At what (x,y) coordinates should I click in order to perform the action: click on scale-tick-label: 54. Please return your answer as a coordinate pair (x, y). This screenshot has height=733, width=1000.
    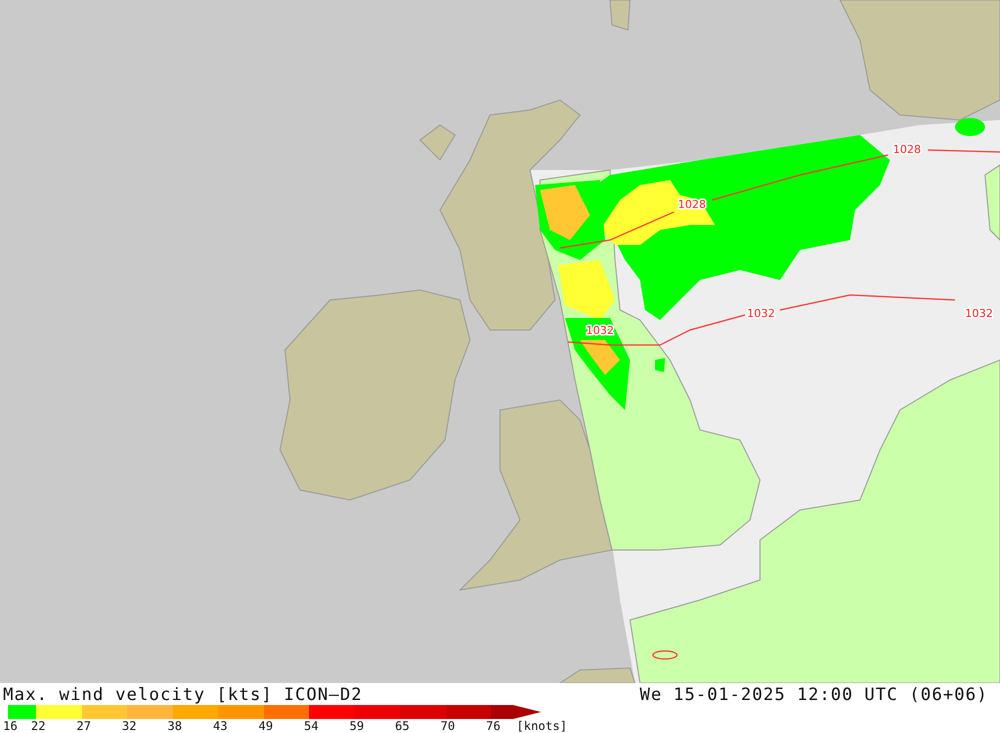
    Looking at the image, I should click on (311, 726).